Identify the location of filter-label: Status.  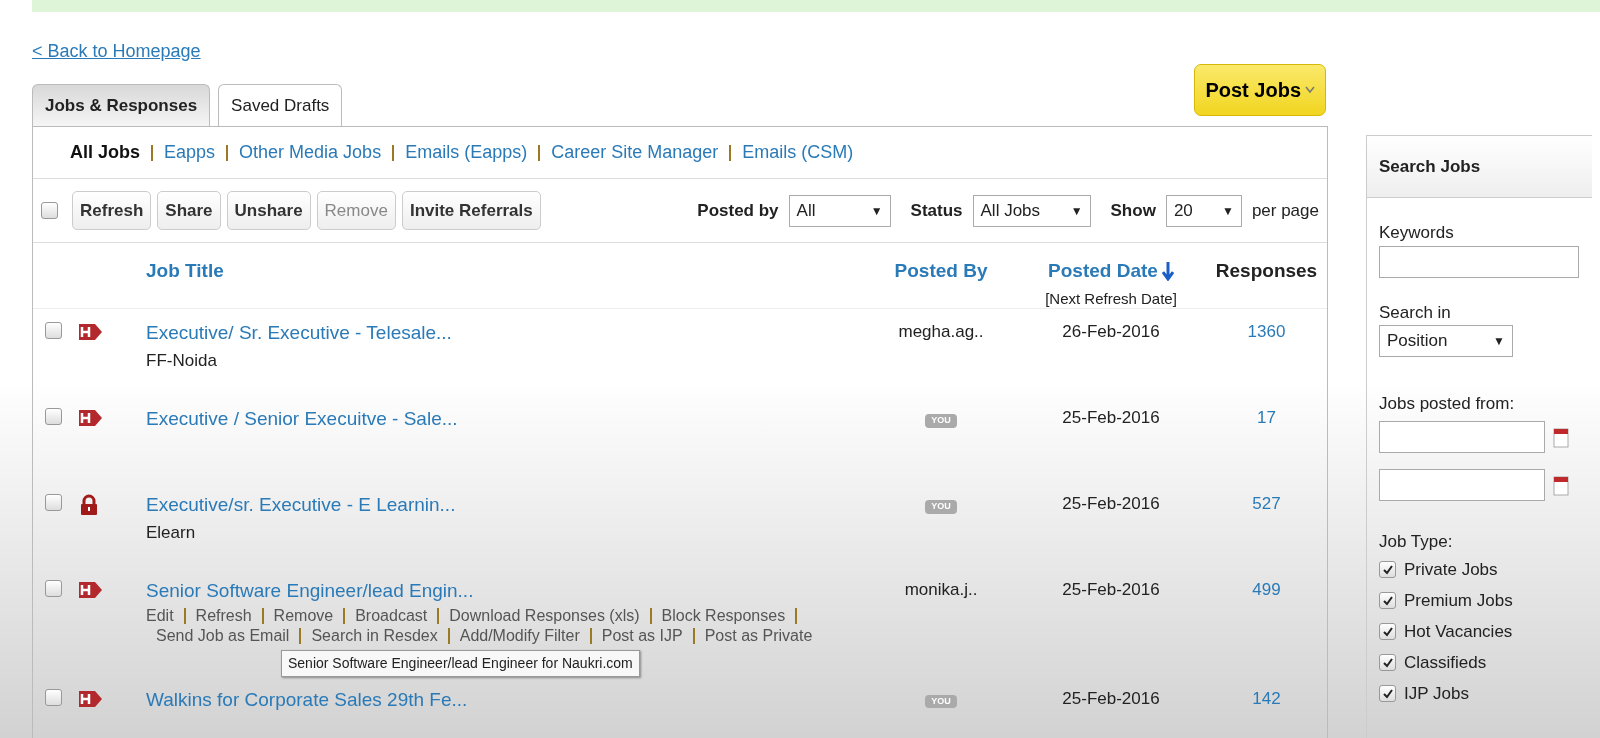
(936, 210).